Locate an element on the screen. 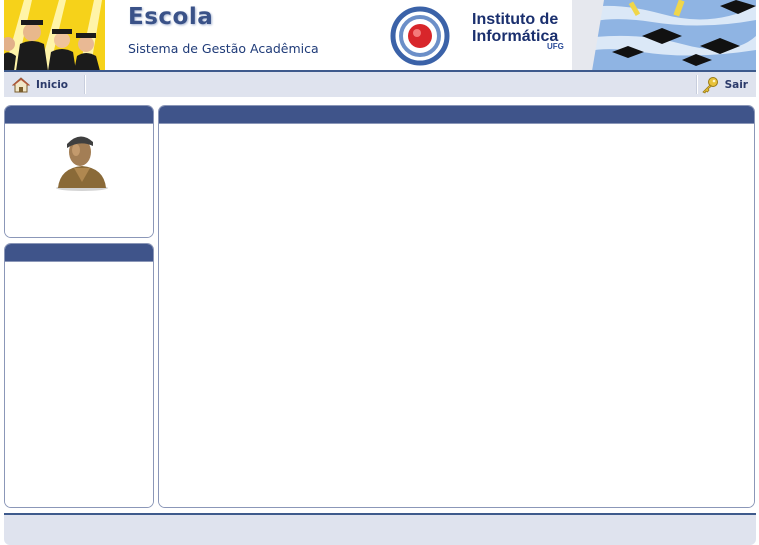  main-panel-header is located at coordinates (456, 115).